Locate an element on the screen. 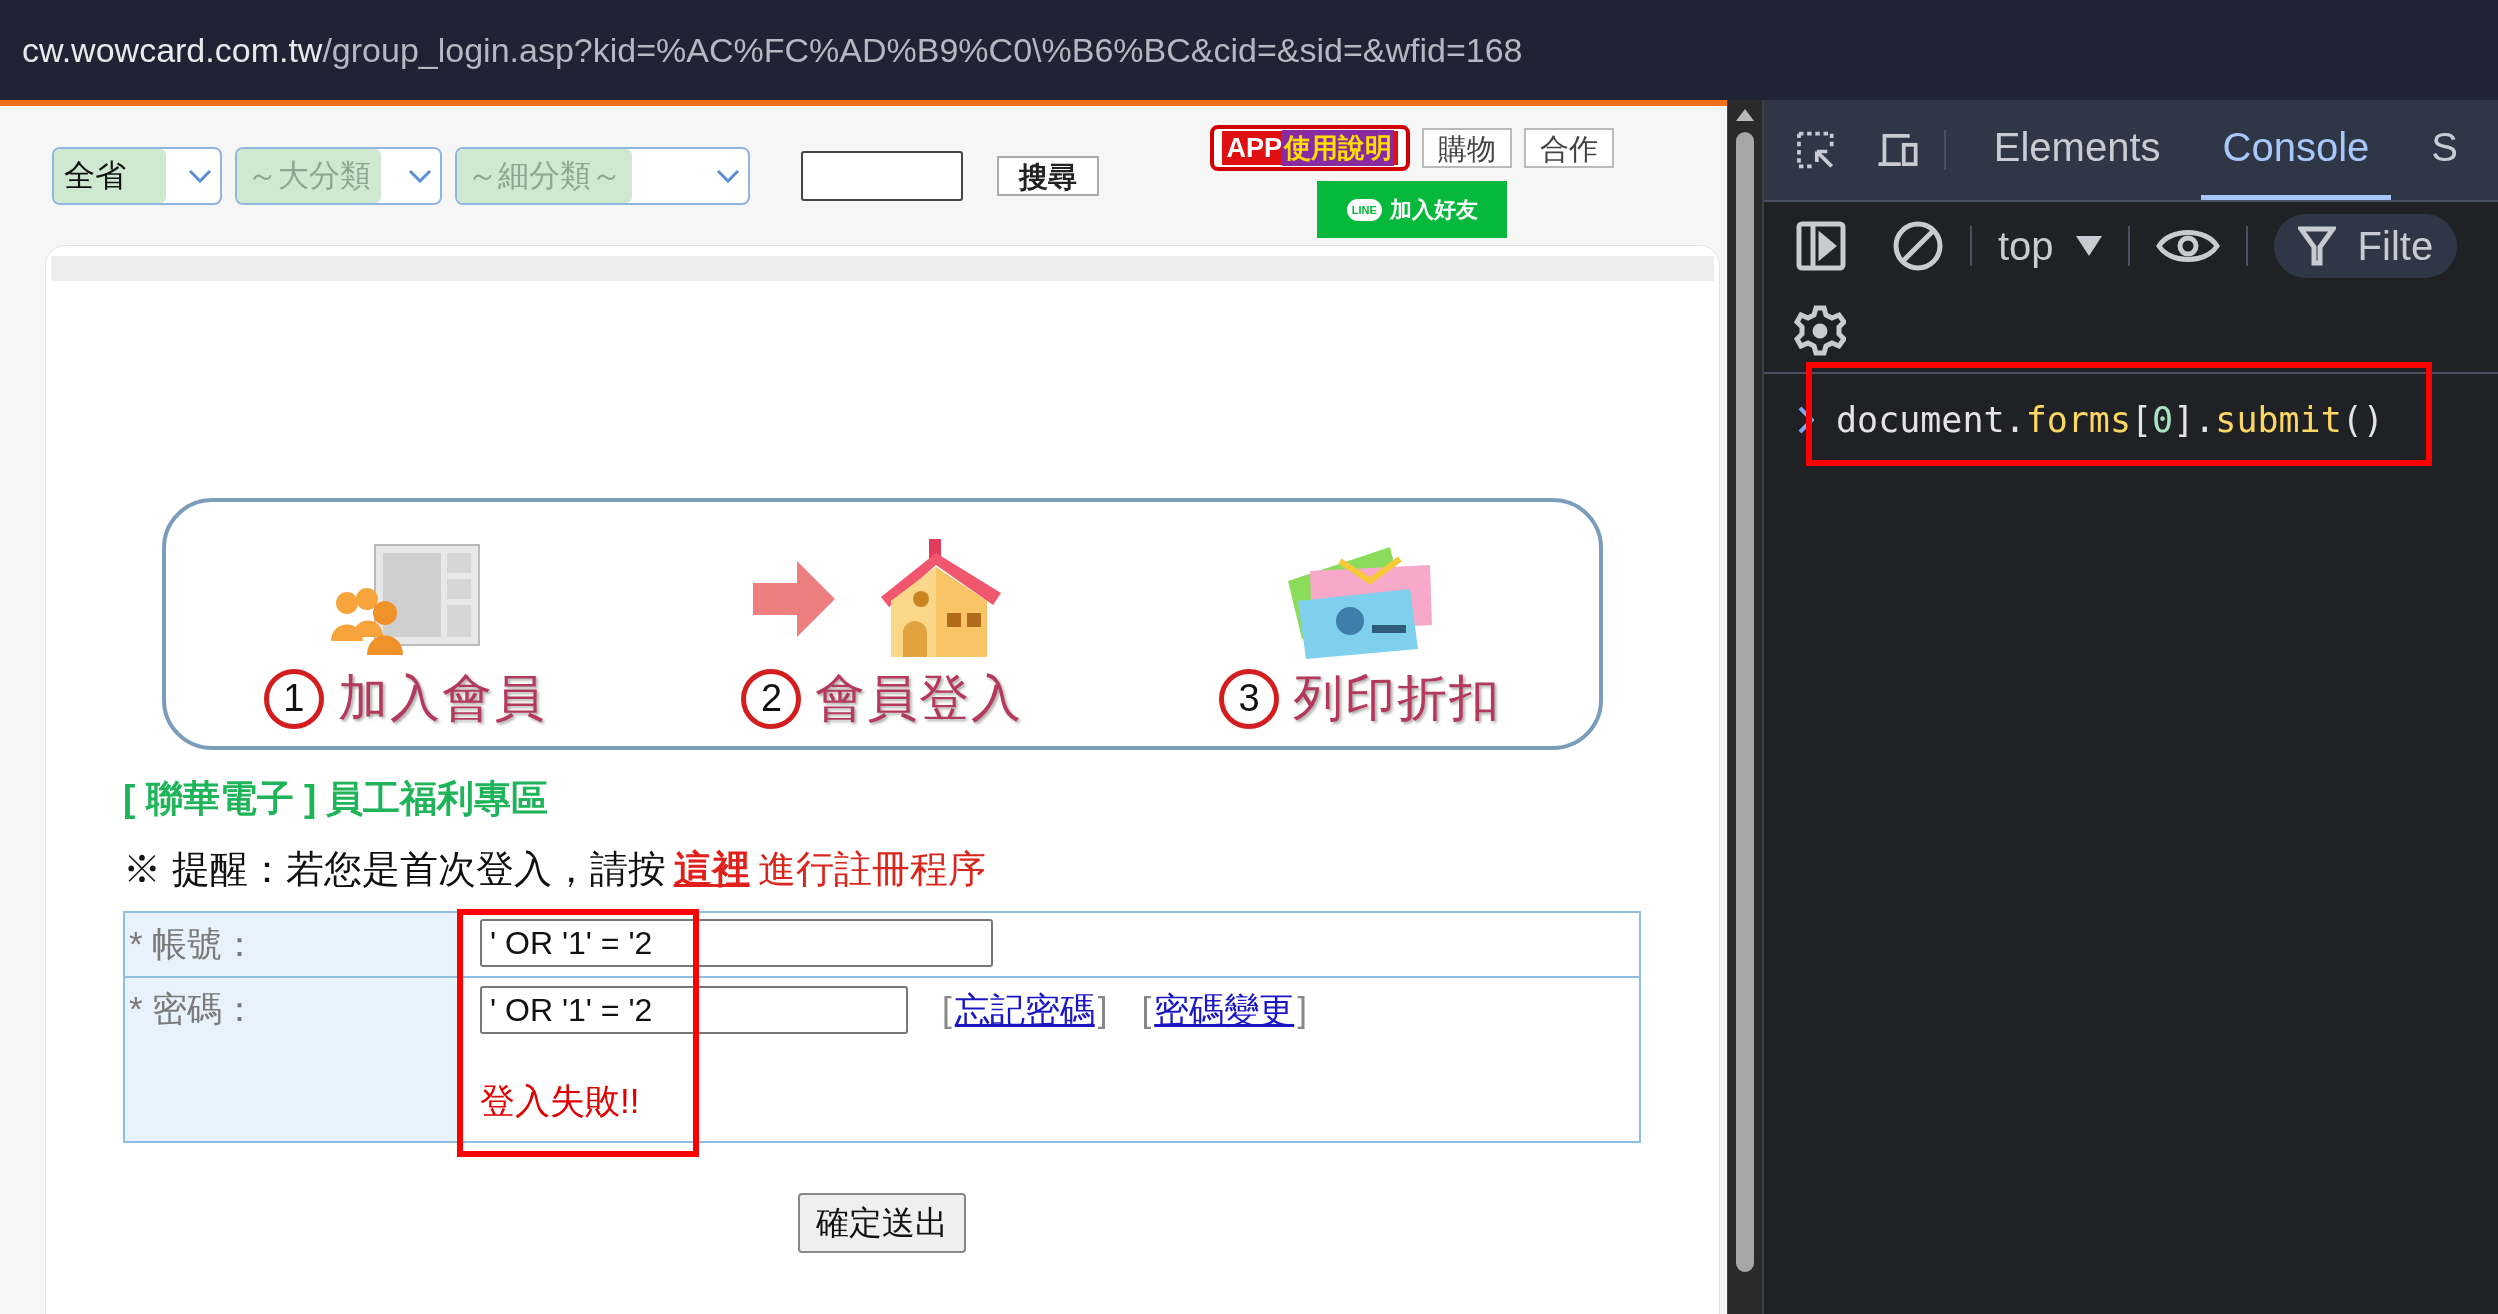 This screenshot has width=2498, height=1314. nav-link: 合作 is located at coordinates (1569, 148).